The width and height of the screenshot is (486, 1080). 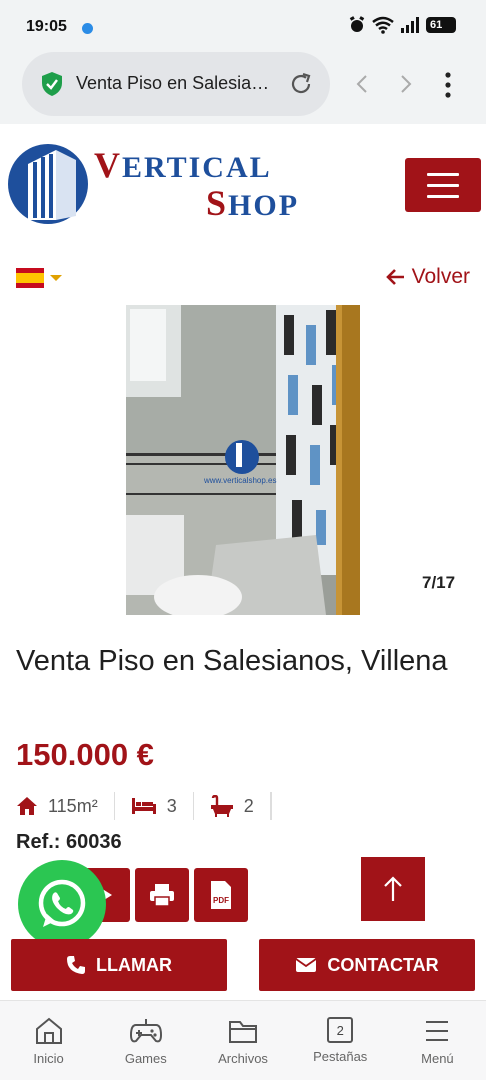 I want to click on tabs-count: 2, so click(x=340, y=1030).